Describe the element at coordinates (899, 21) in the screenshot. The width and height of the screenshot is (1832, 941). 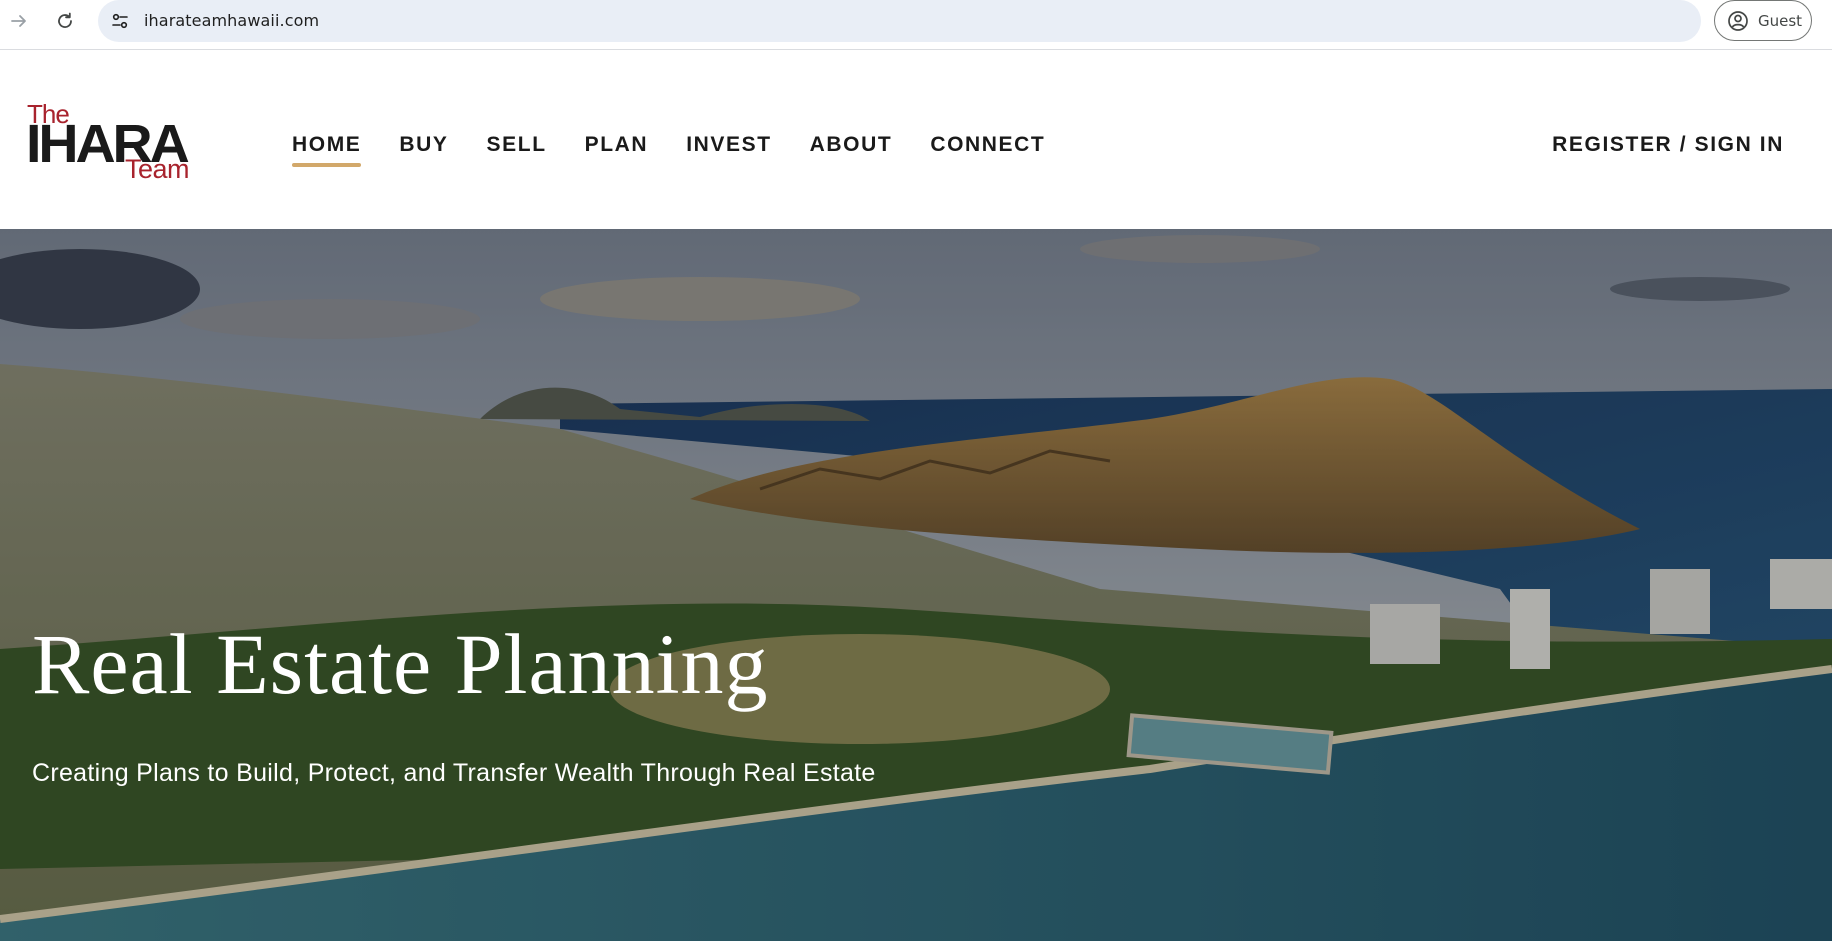
I see `address-bar: iharateamhawaii.com` at that location.